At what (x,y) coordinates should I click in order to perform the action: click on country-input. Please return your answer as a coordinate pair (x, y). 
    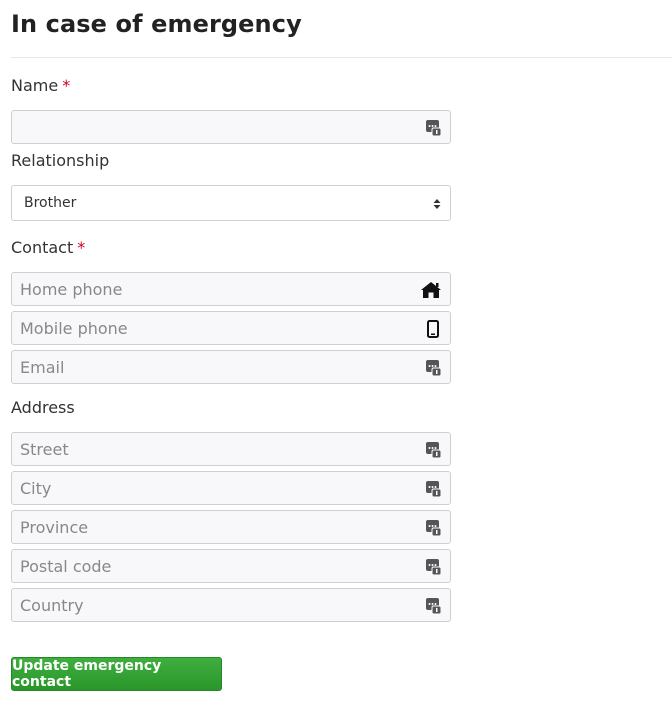
    Looking at the image, I should click on (231, 605).